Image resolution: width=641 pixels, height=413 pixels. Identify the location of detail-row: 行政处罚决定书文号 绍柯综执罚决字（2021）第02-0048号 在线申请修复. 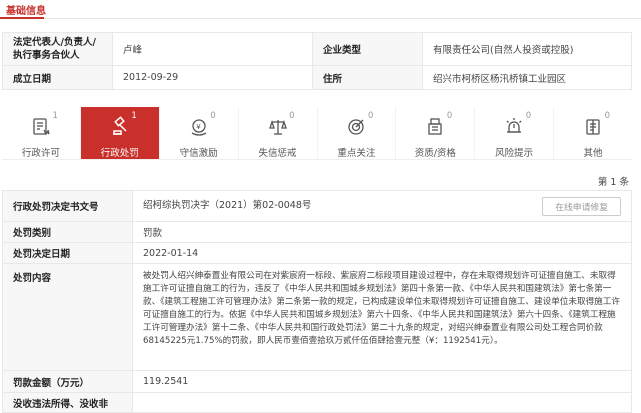
(317, 206).